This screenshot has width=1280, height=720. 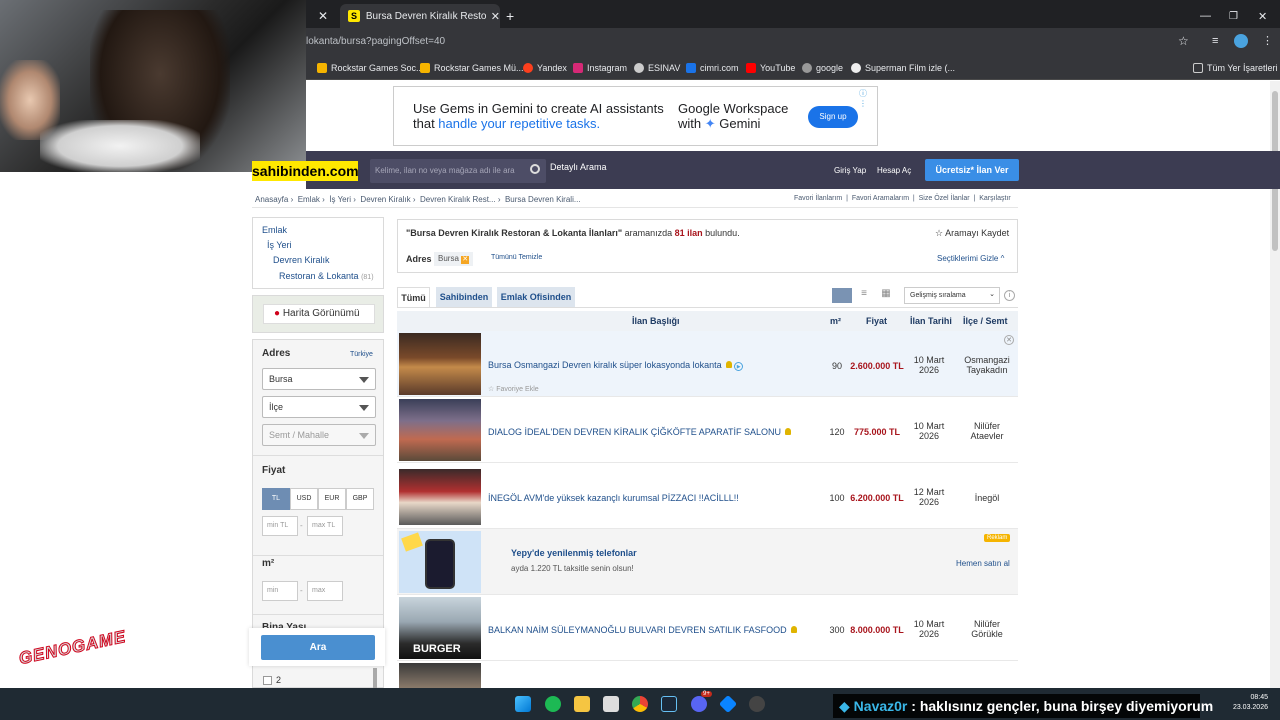 What do you see at coordinates (656, 321) in the screenshot?
I see `col-title: İlan Başlığı` at bounding box center [656, 321].